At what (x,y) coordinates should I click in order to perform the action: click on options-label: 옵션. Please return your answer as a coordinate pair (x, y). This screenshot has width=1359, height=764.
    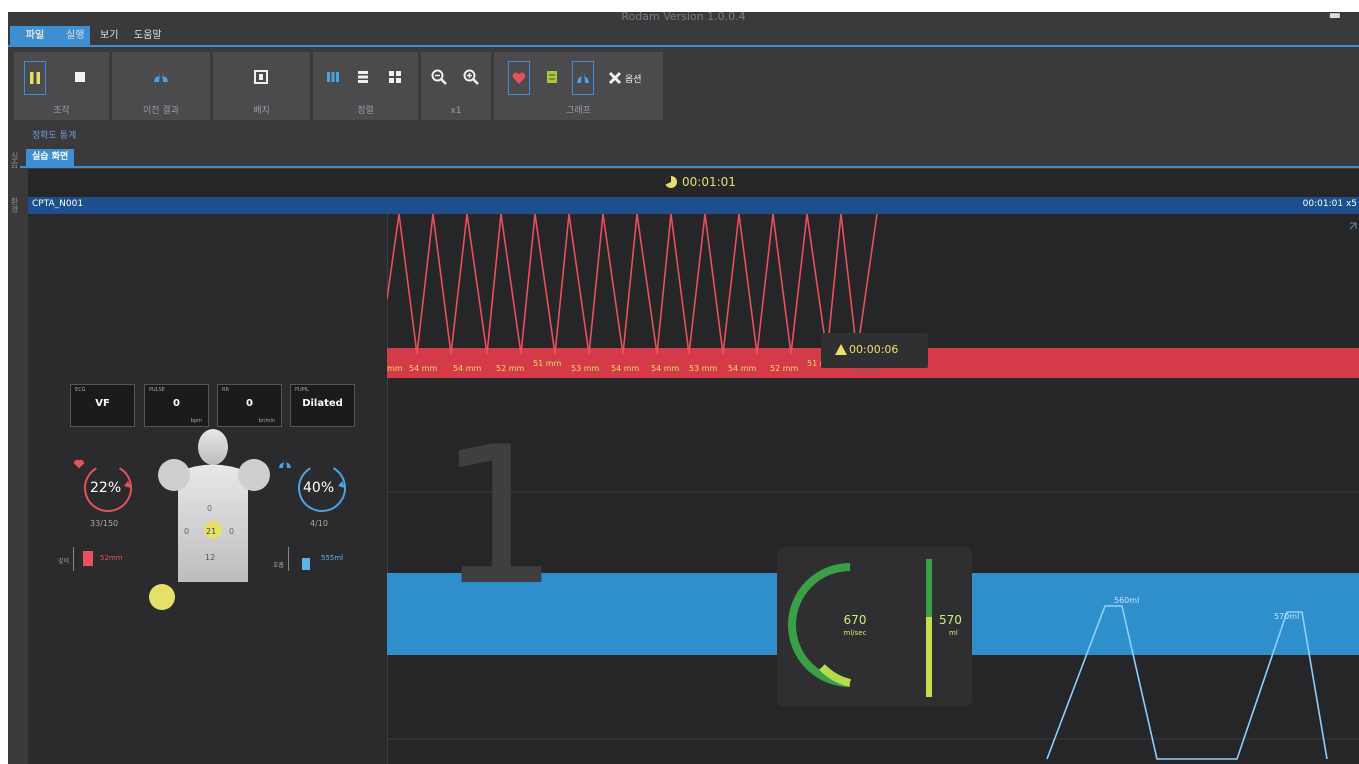
    Looking at the image, I should click on (633, 79).